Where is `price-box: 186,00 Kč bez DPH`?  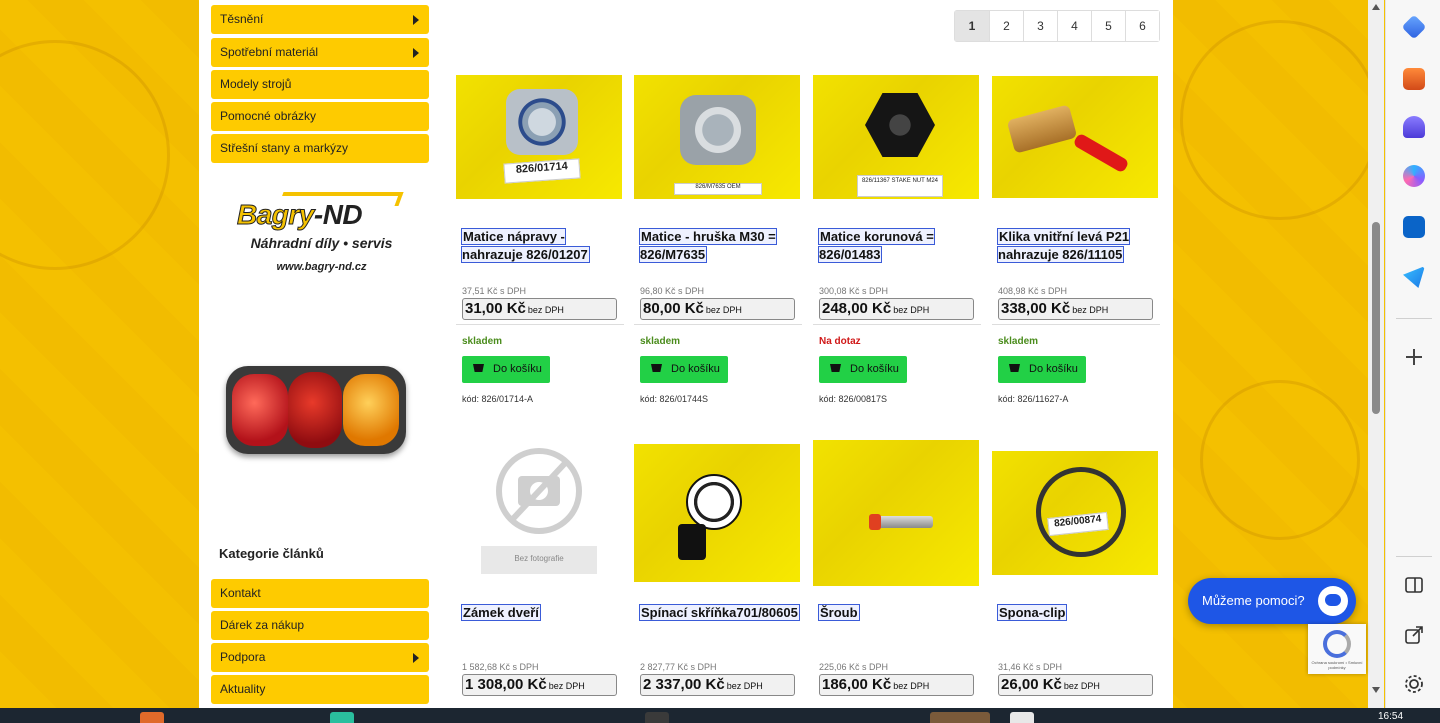
price-box: 186,00 Kč bez DPH is located at coordinates (896, 685).